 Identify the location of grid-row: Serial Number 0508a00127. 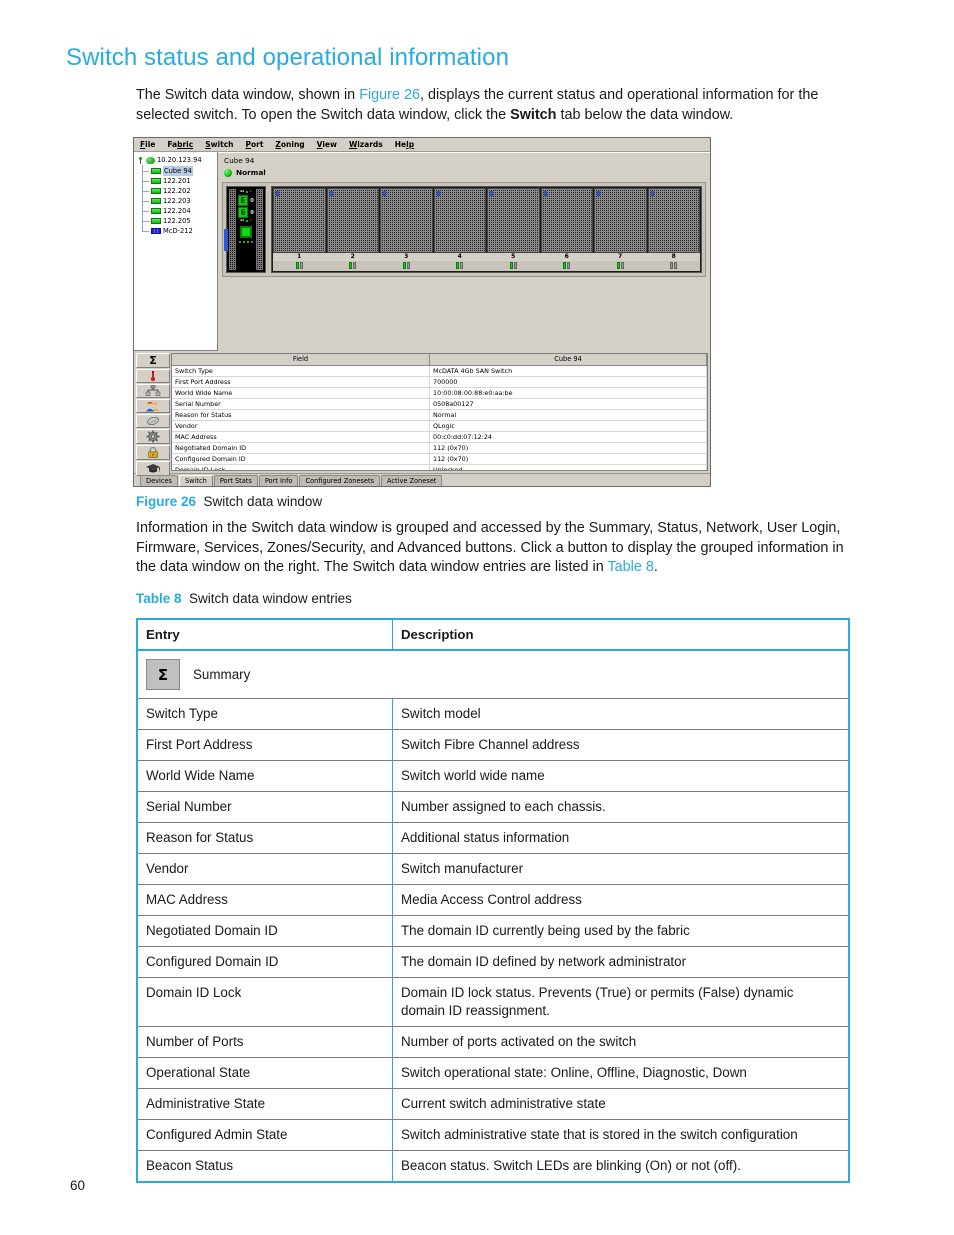
(439, 404).